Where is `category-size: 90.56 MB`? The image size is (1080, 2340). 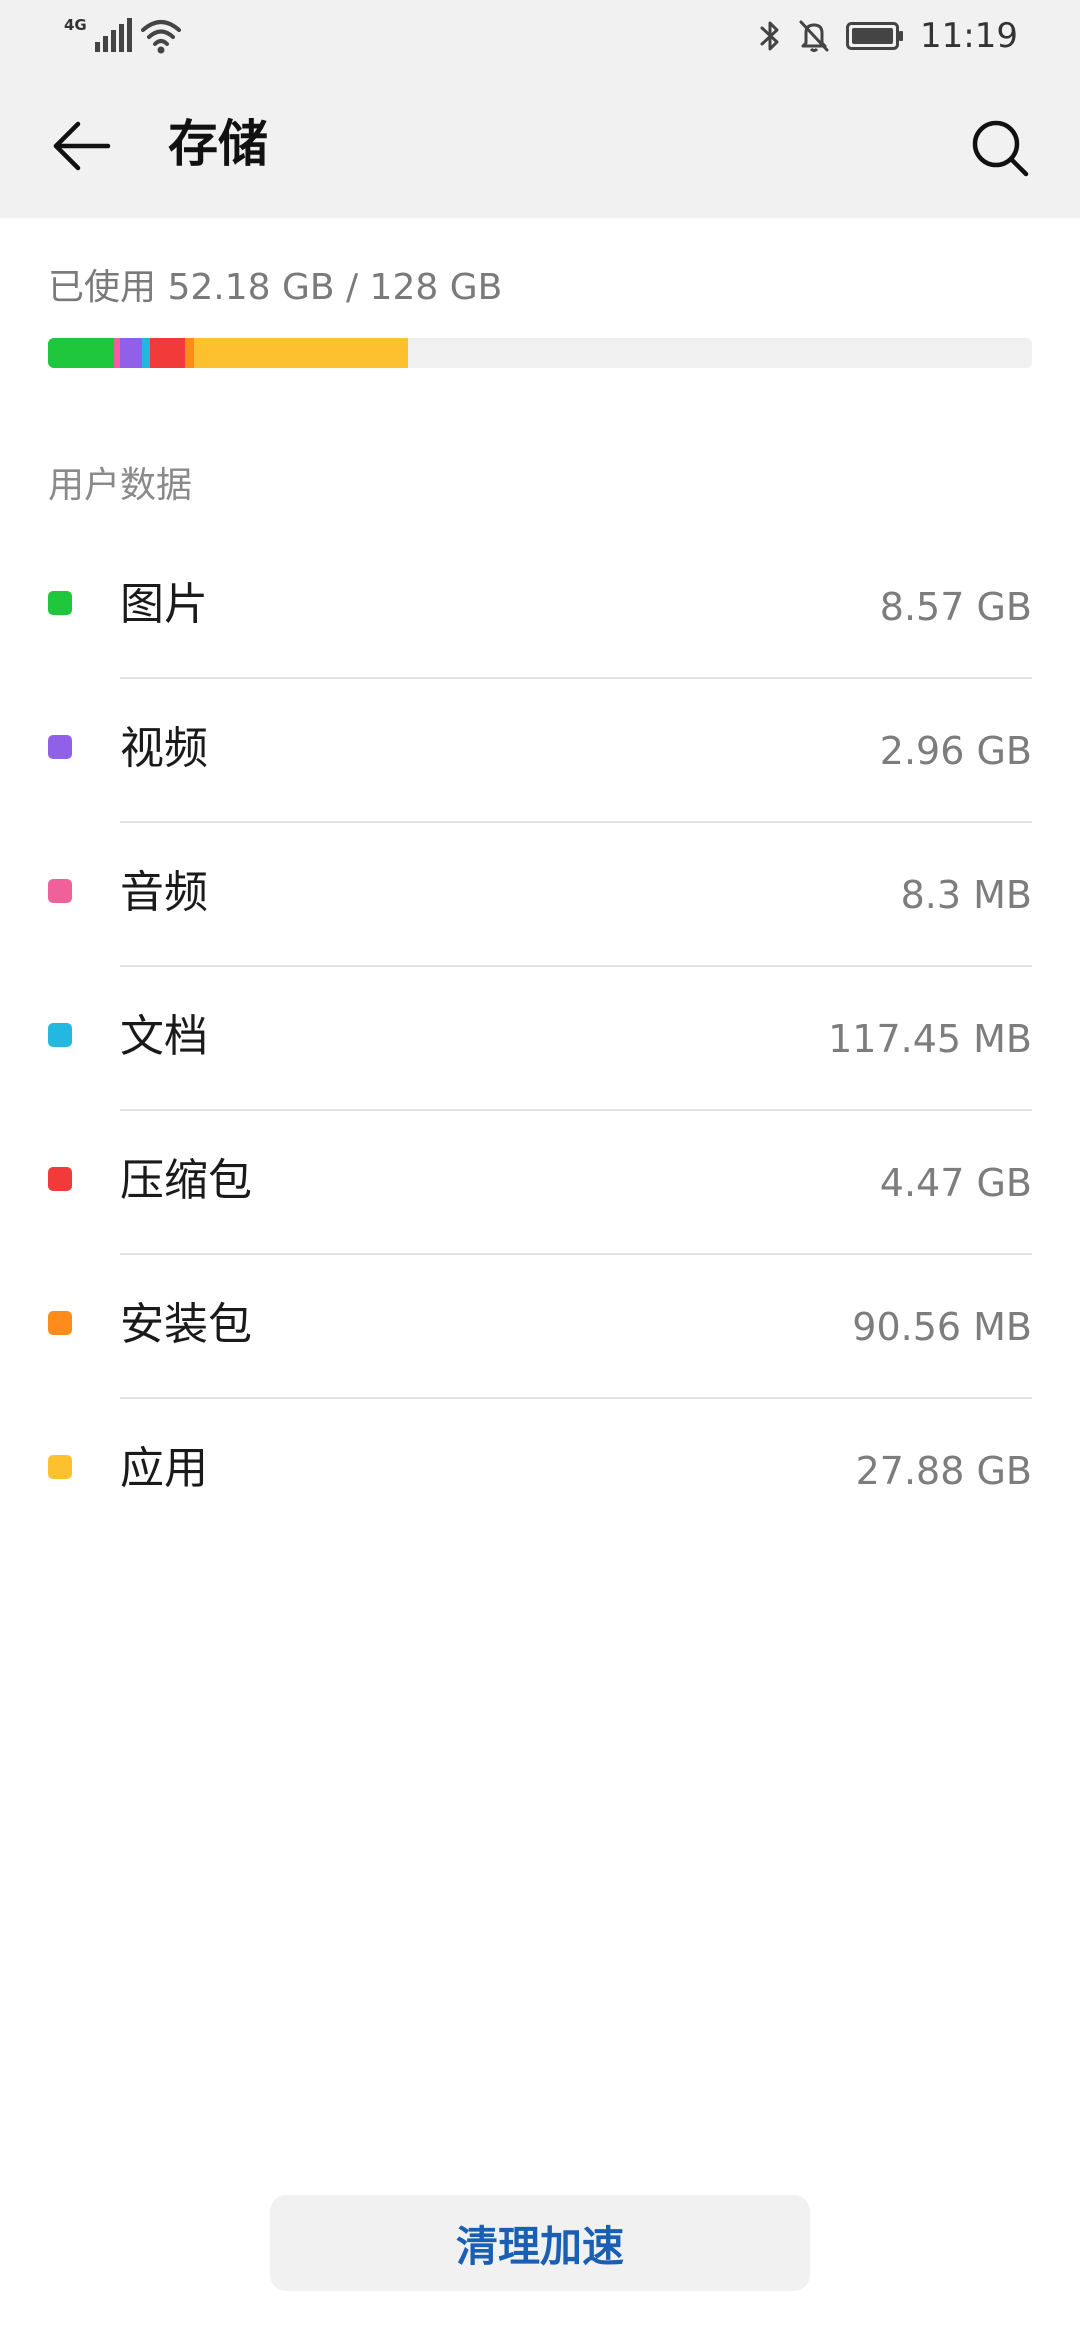 category-size: 90.56 MB is located at coordinates (942, 1327).